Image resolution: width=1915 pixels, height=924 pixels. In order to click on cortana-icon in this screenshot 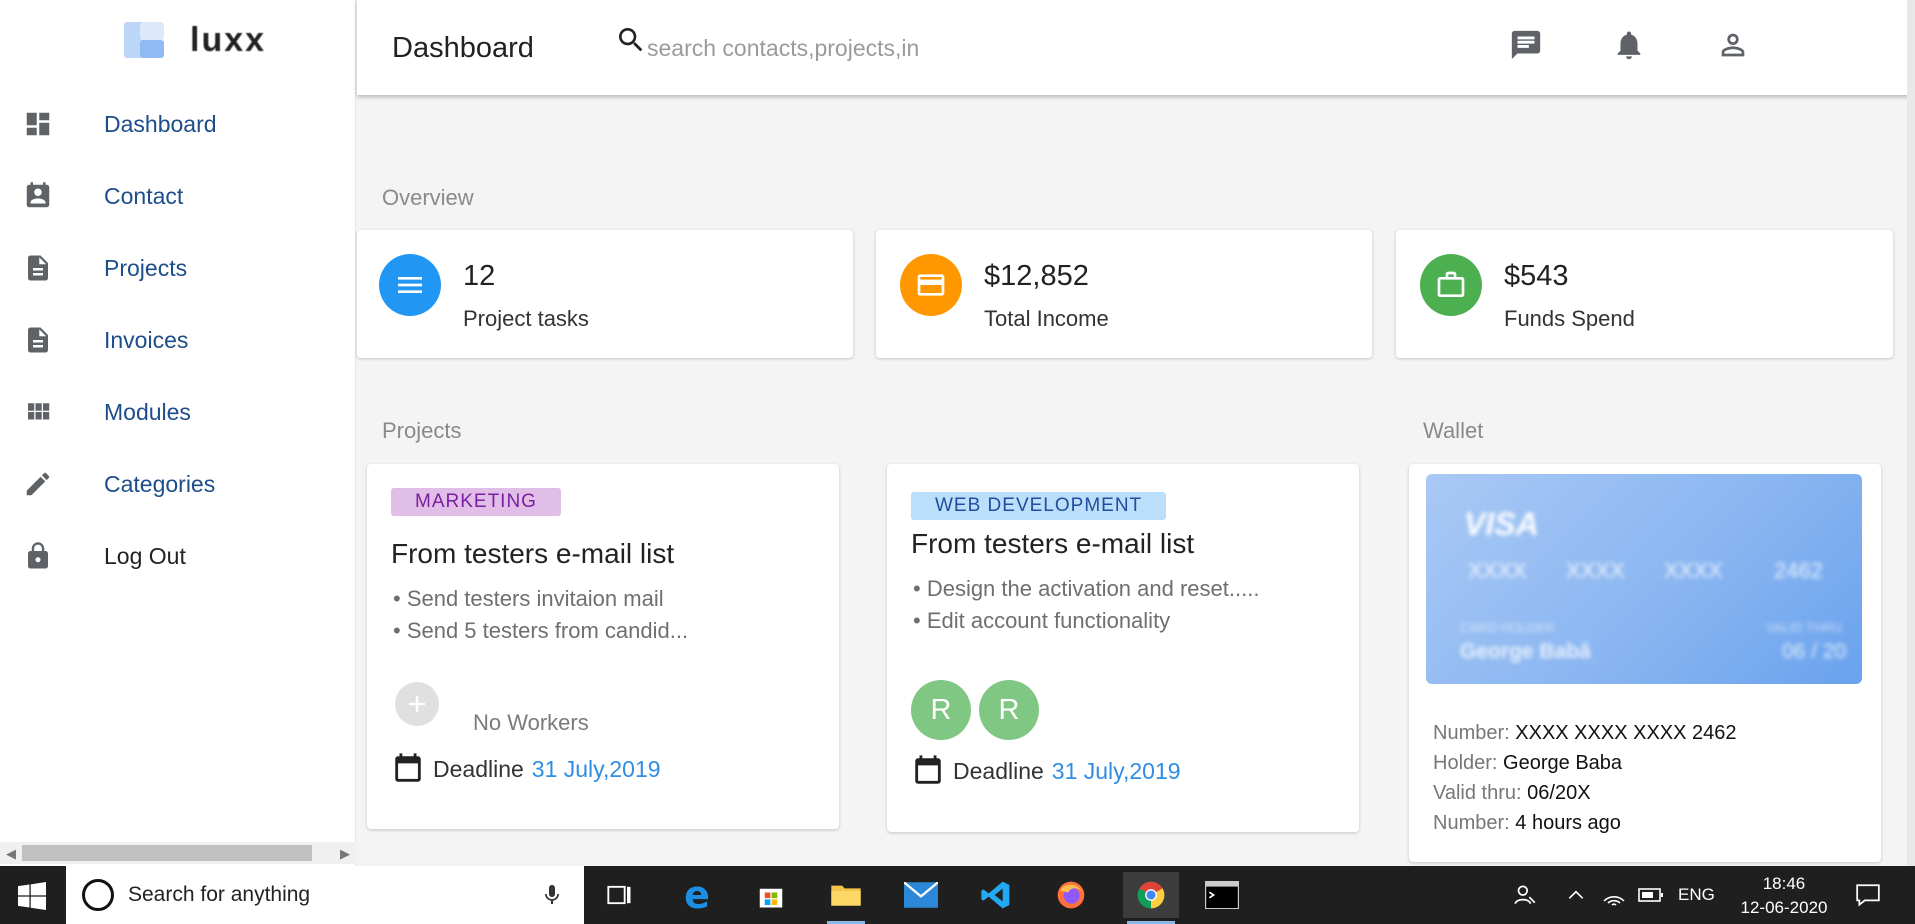, I will do `click(98, 895)`.